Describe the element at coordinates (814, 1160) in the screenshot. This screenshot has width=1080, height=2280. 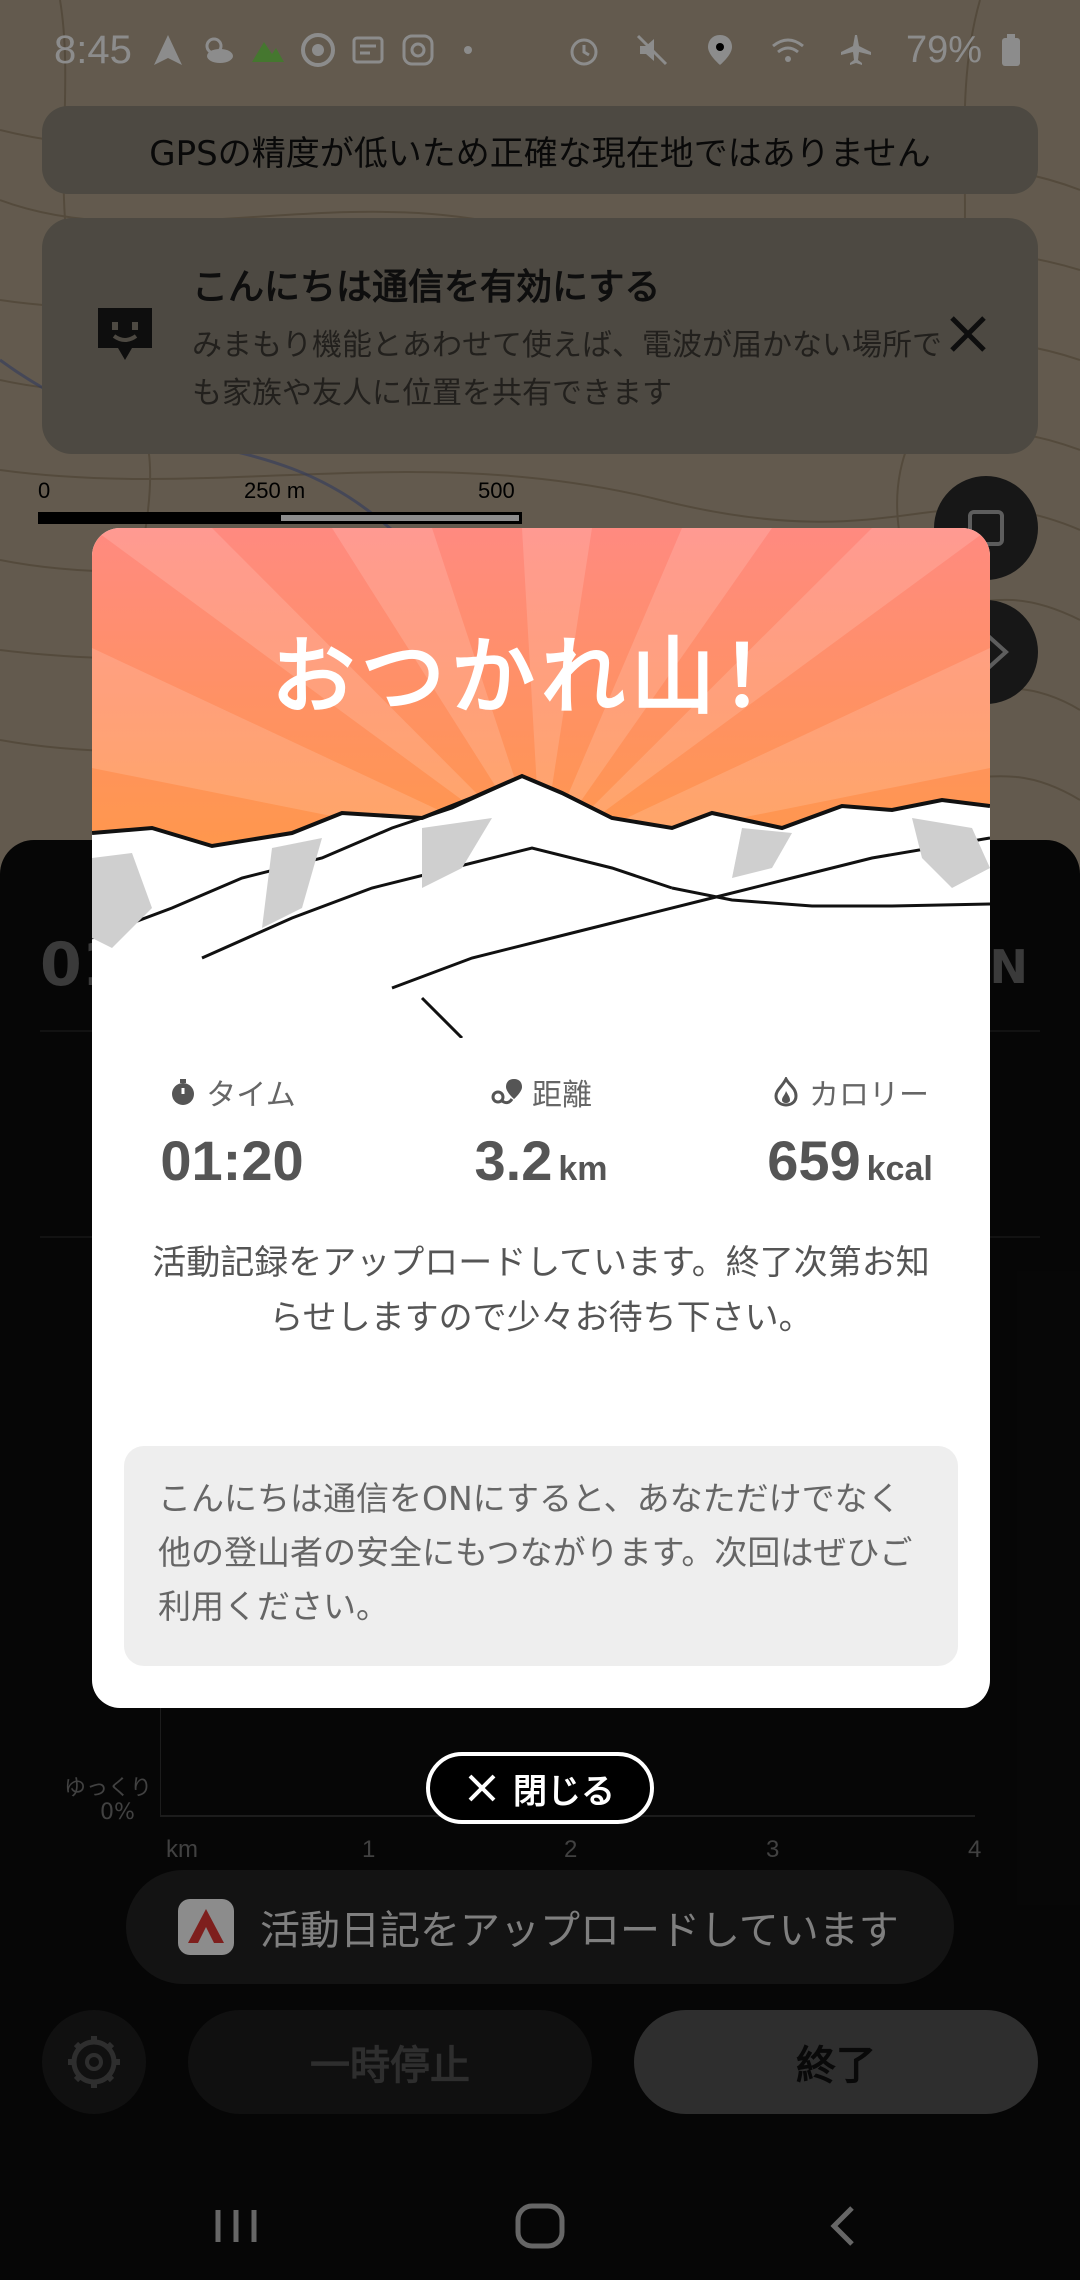
I see `stat-calories-value: 659` at that location.